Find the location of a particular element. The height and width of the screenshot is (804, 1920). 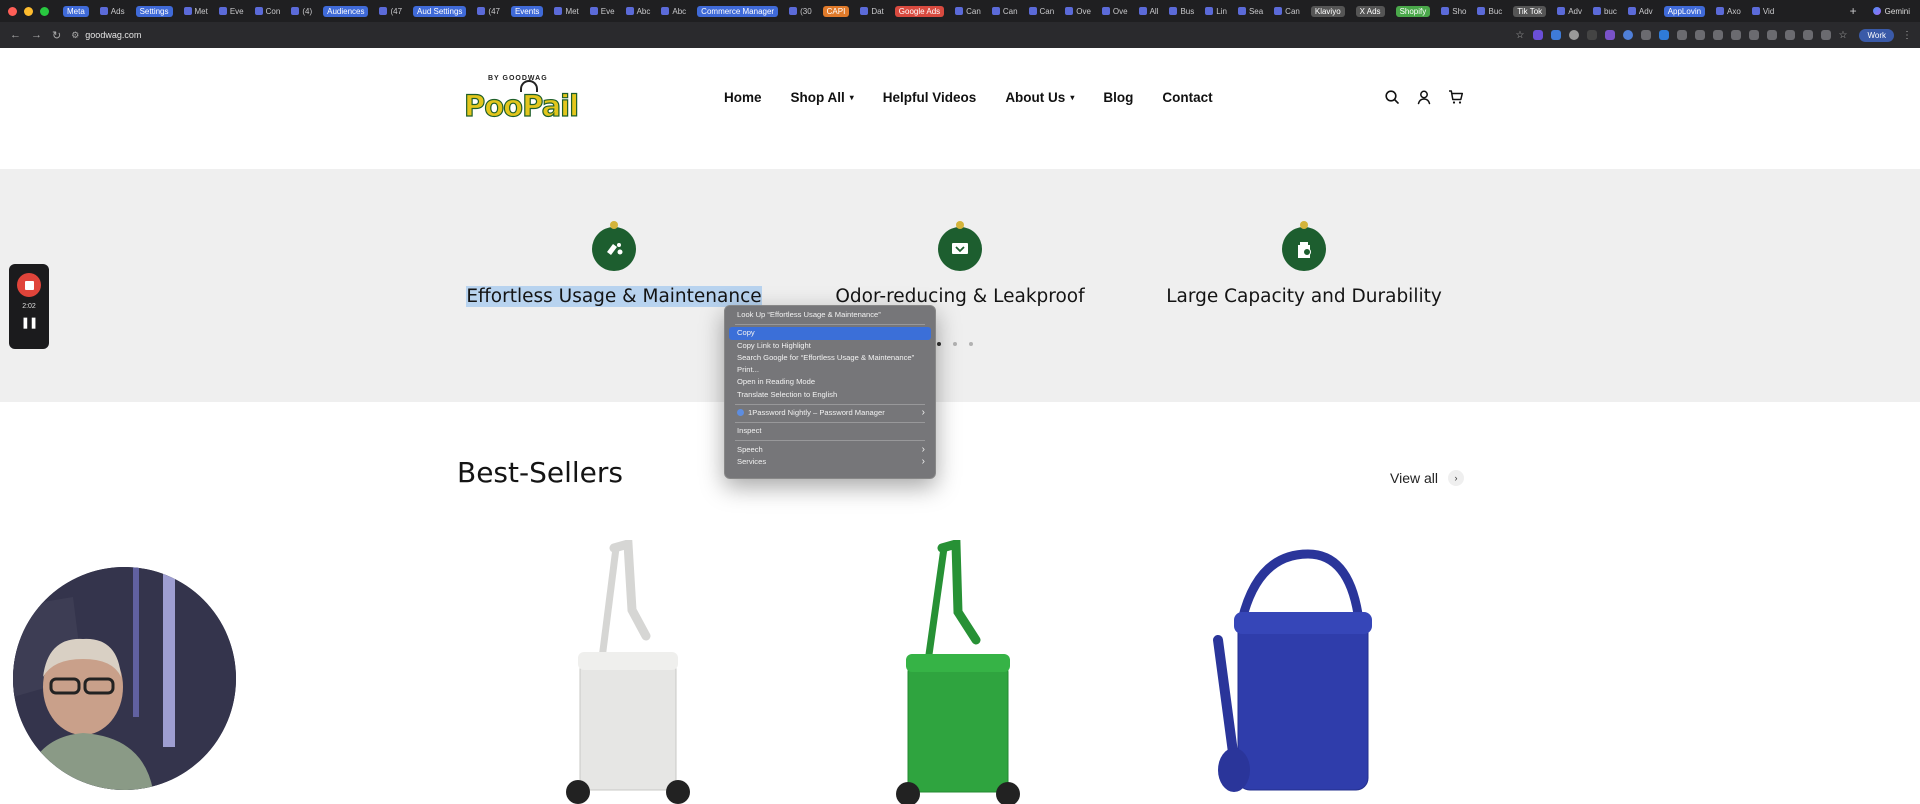

reload-icon: ↻ is located at coordinates (56, 35).